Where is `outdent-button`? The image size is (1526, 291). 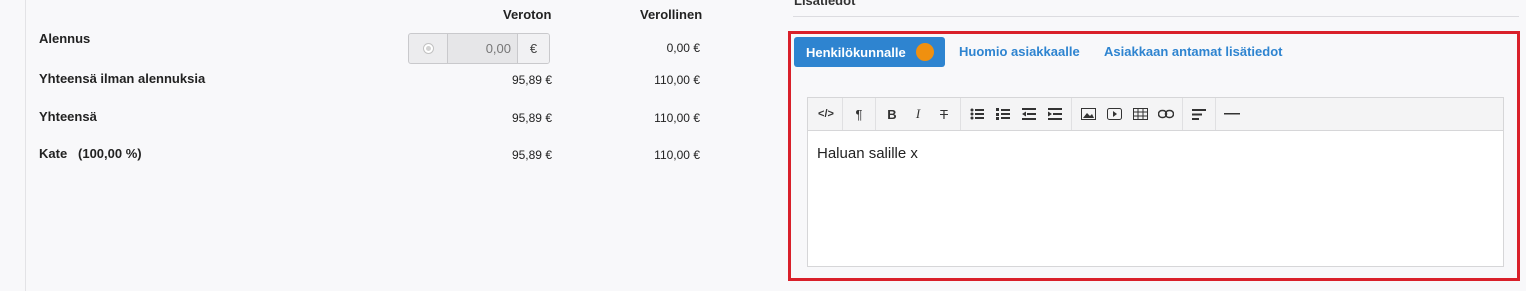 outdent-button is located at coordinates (1029, 114).